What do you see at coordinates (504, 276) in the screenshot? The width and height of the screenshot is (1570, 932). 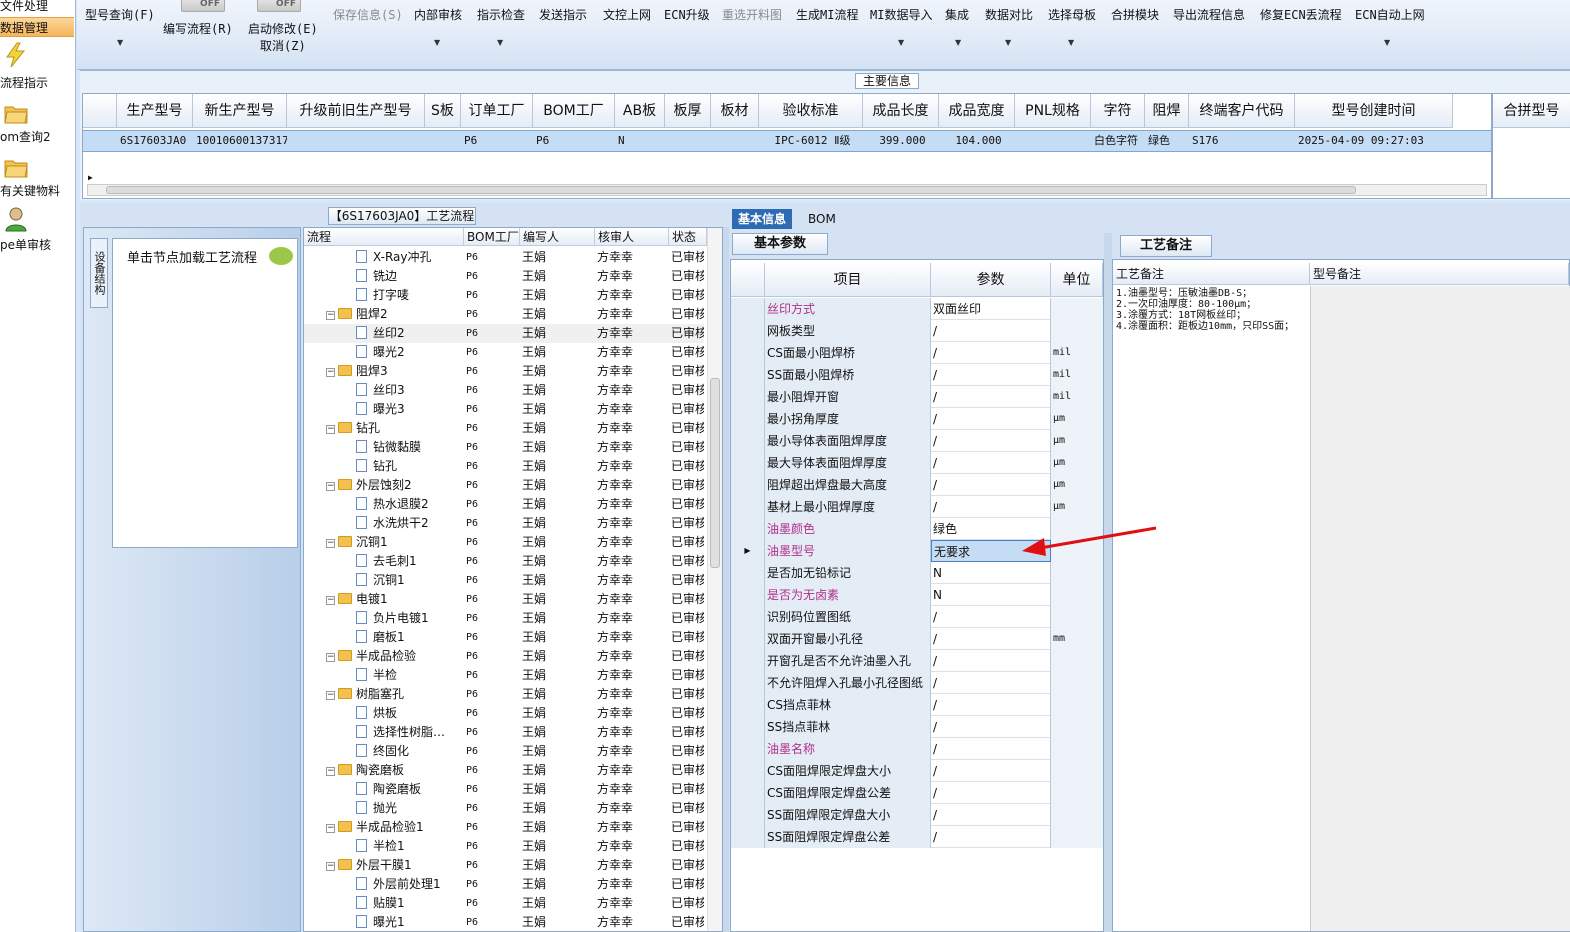 I see `tree-row: 铣边 P6 王娟 方幸幸 已审核` at bounding box center [504, 276].